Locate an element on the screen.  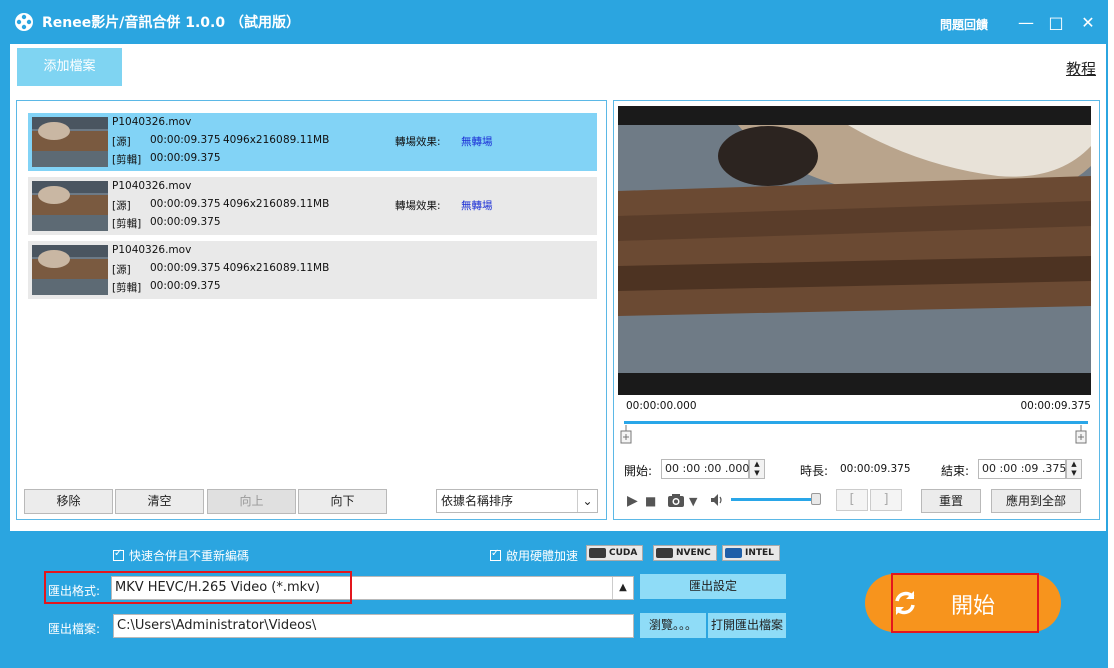
timeline-track is located at coordinates (856, 422).